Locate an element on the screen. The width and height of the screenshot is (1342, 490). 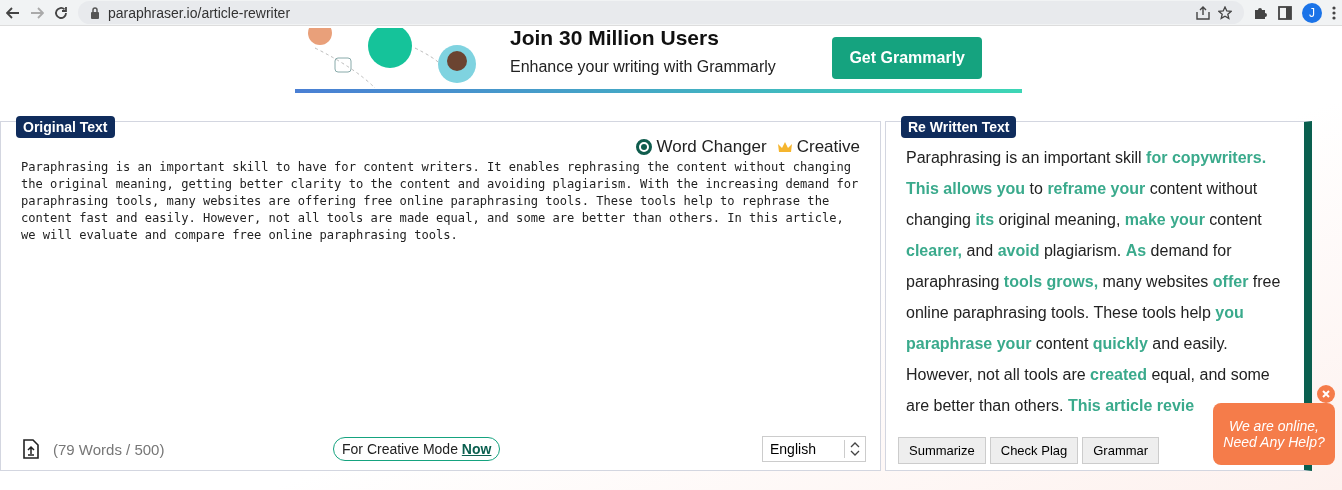
ad-headline: Join 30 Million Users is located at coordinates (615, 37).